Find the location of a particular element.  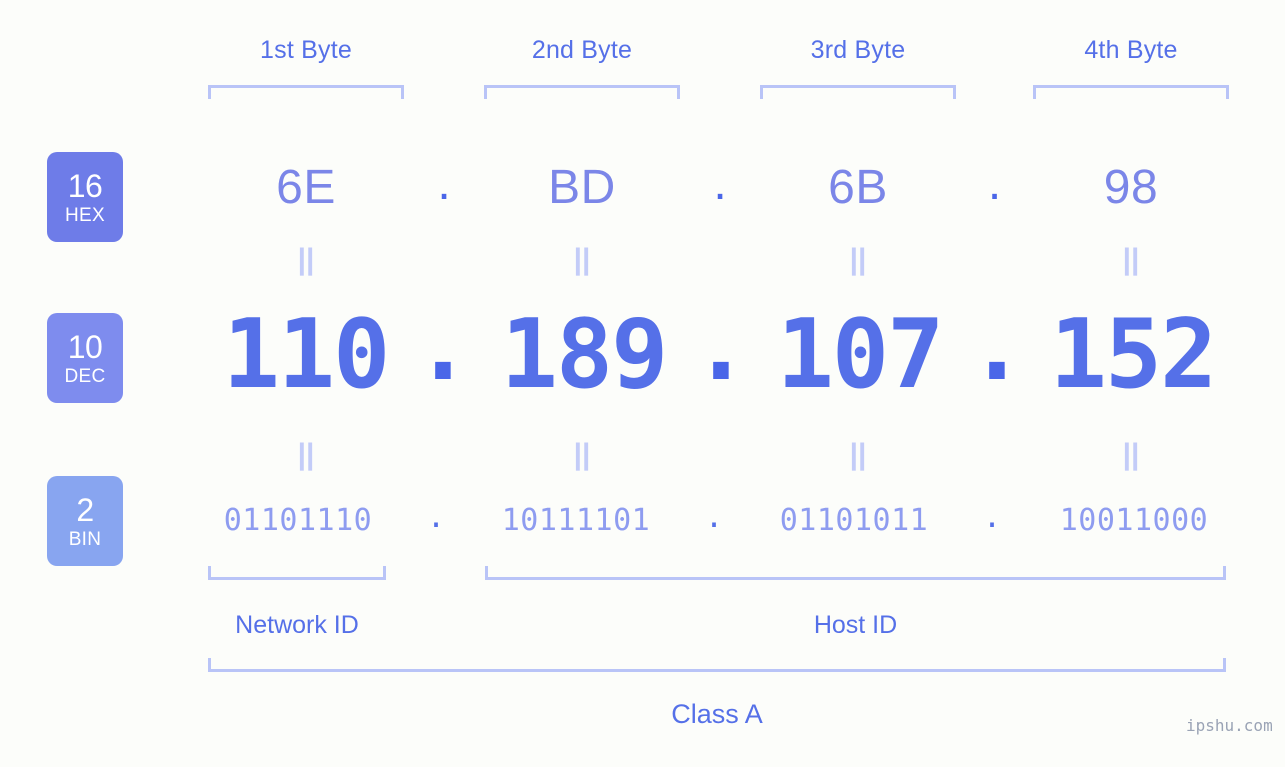

equals-sign-hex-dec-4: || is located at coordinates (1131, 259).